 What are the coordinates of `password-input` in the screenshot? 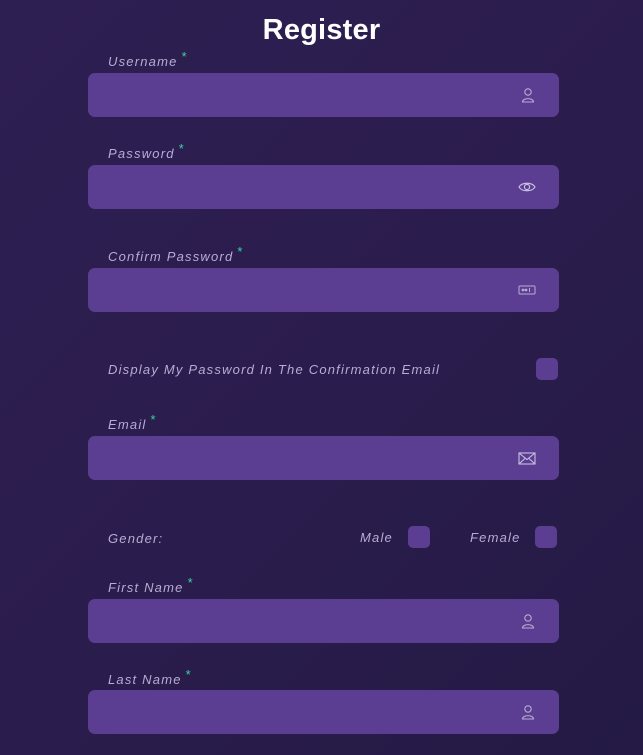 It's located at (298, 187).